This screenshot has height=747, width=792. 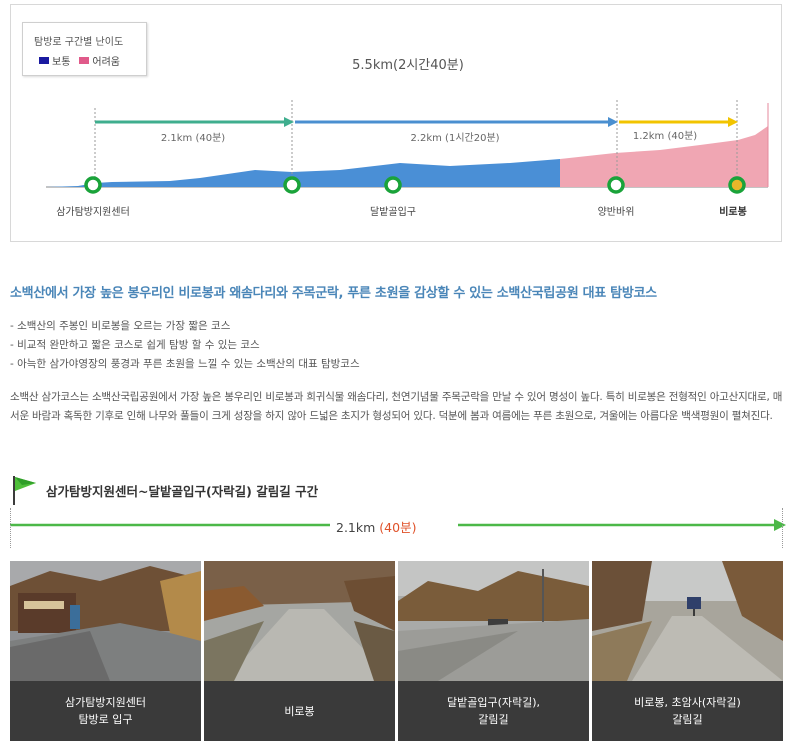 What do you see at coordinates (299, 621) in the screenshot?
I see `summit-trail-photo` at bounding box center [299, 621].